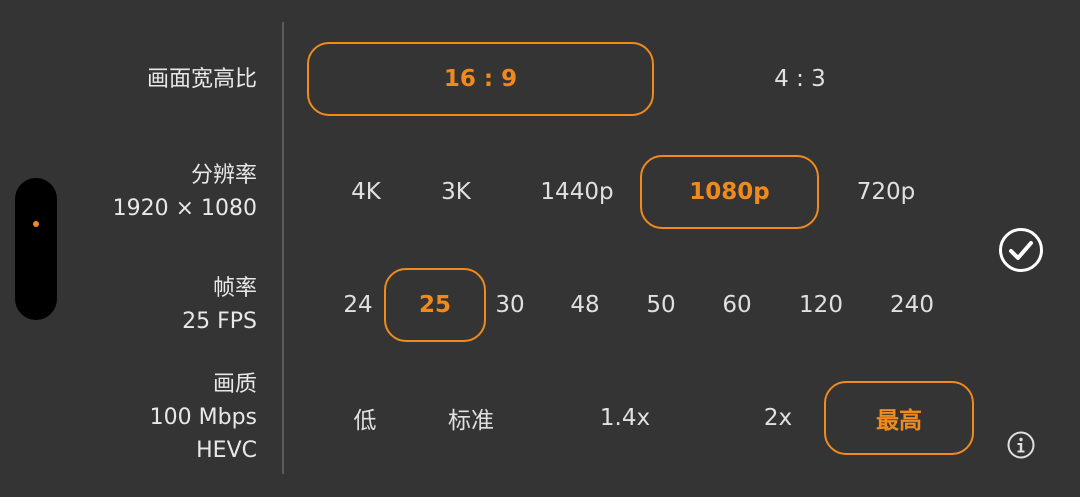  What do you see at coordinates (283, 248) in the screenshot?
I see `settings-divider` at bounding box center [283, 248].